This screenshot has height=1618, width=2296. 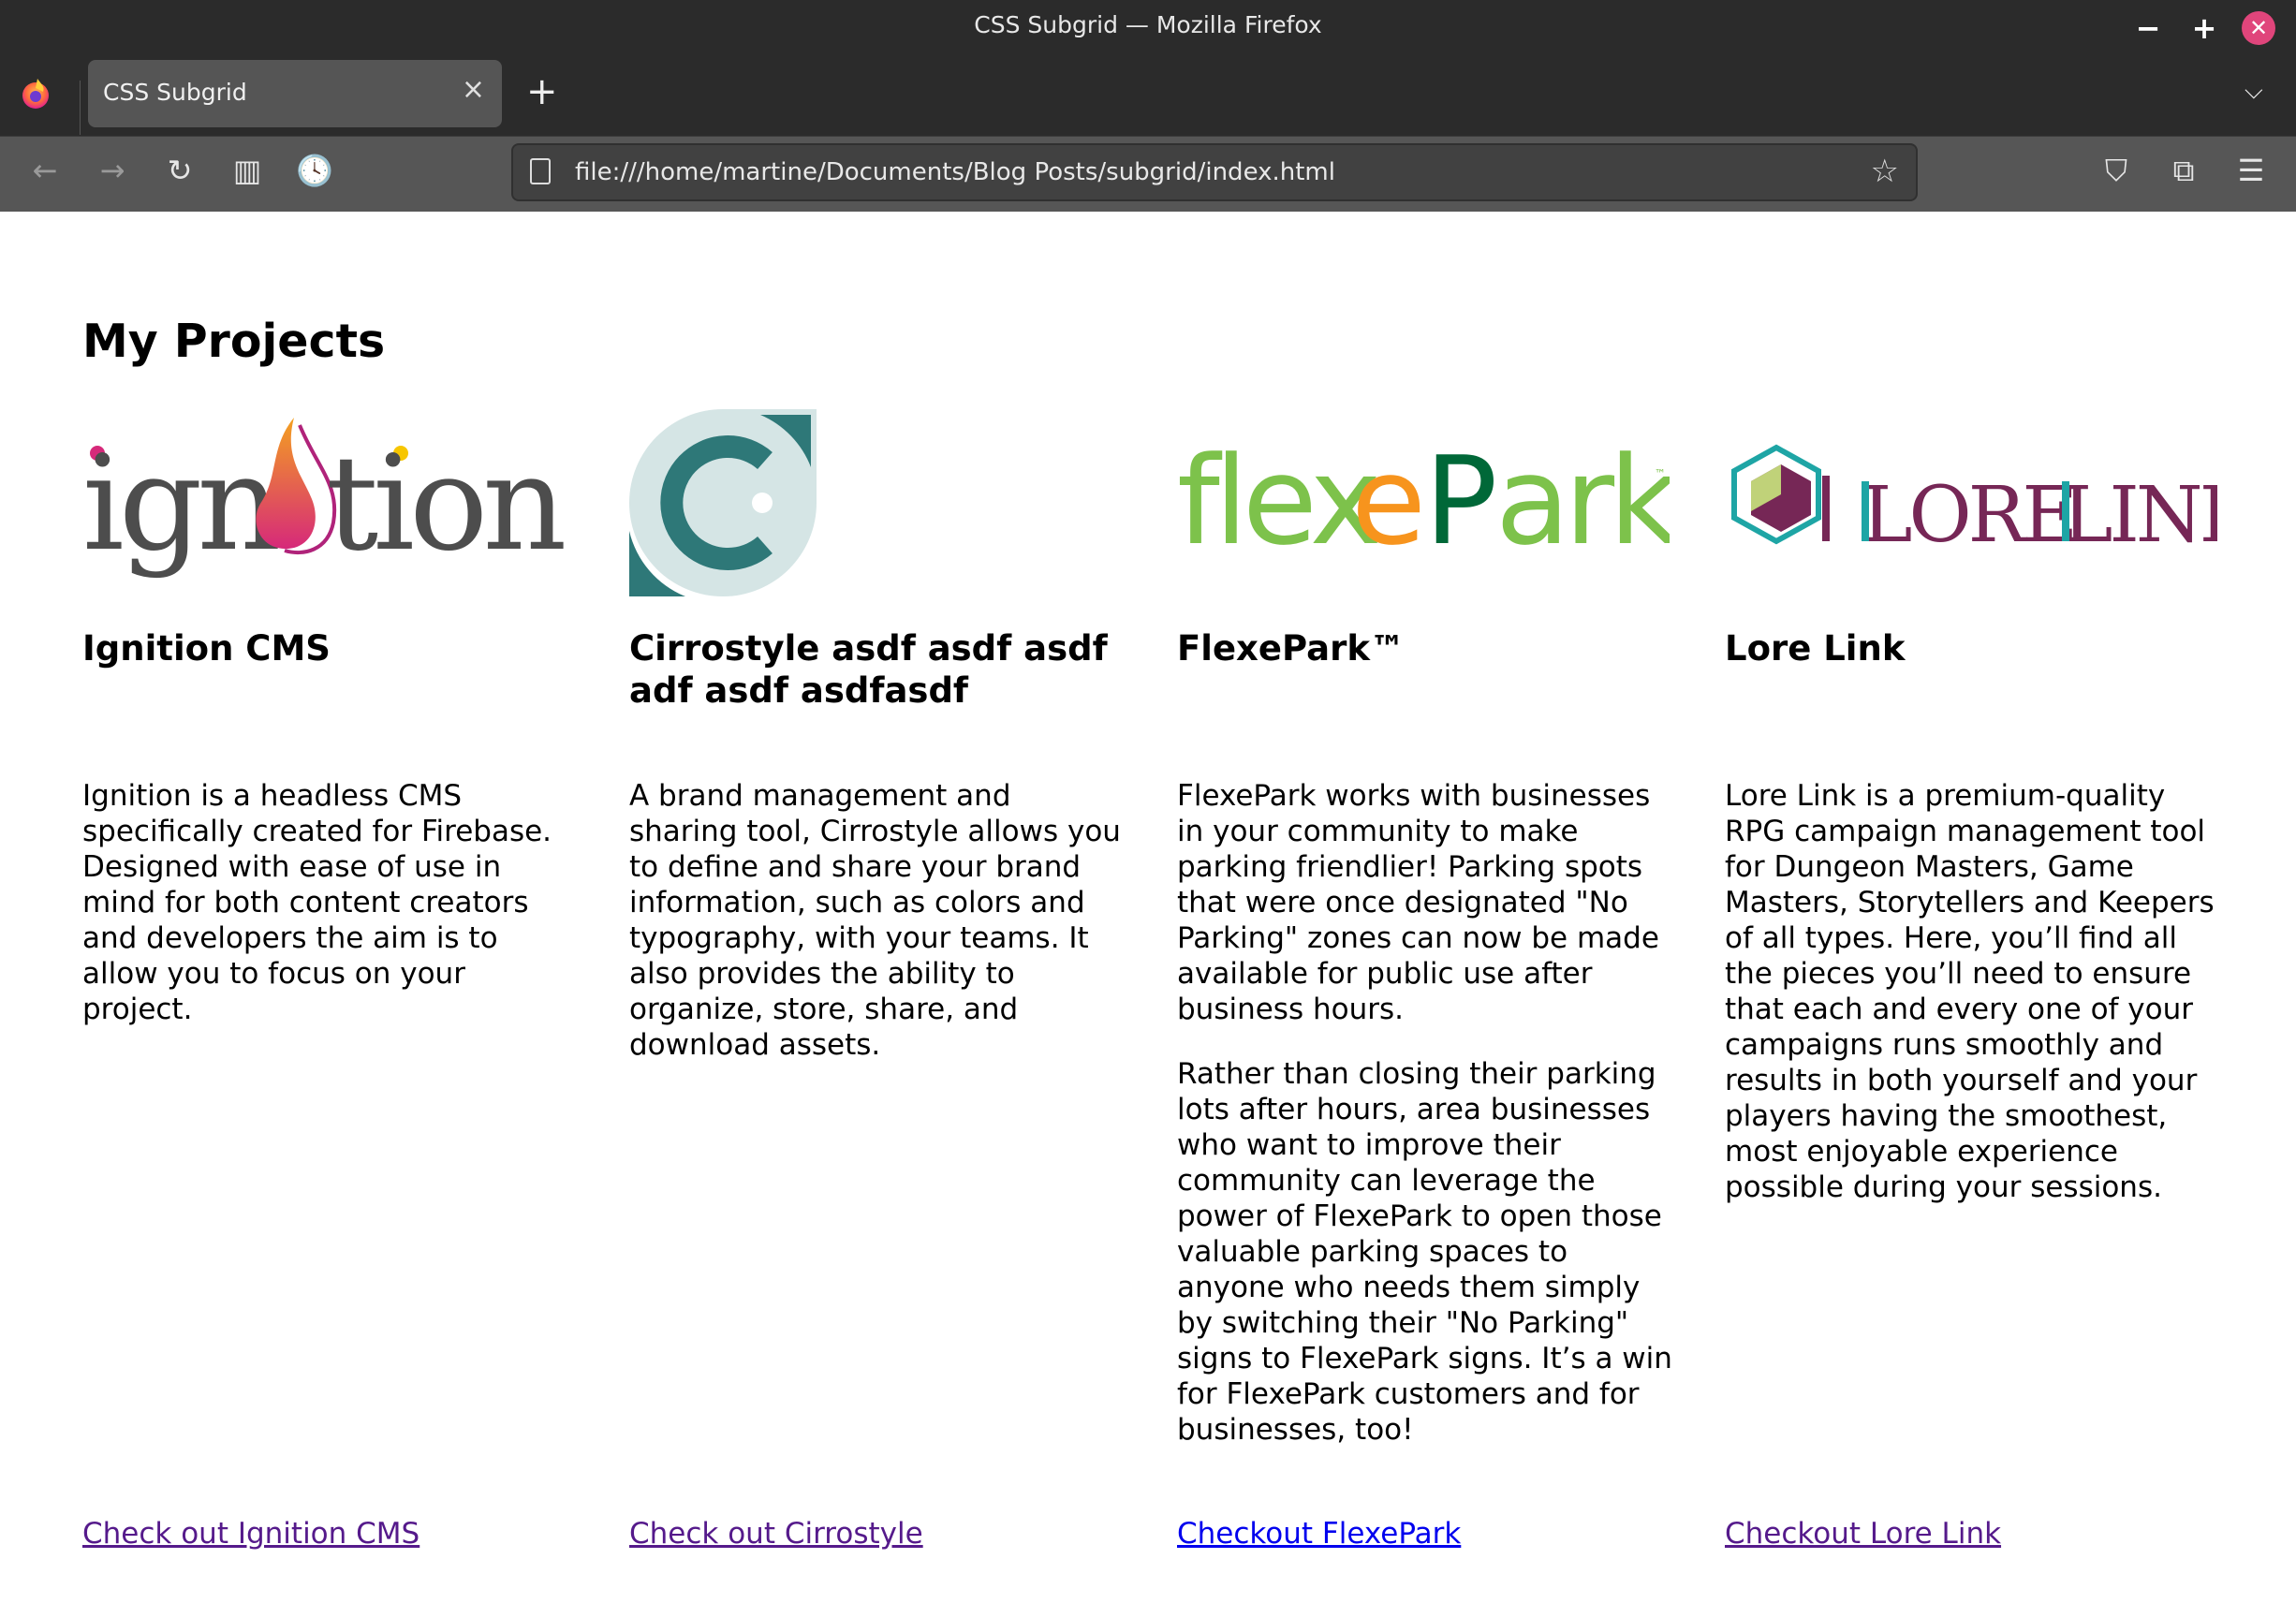 What do you see at coordinates (1319, 1534) in the screenshot?
I see `flexepark-link: Checkout FlexePark` at bounding box center [1319, 1534].